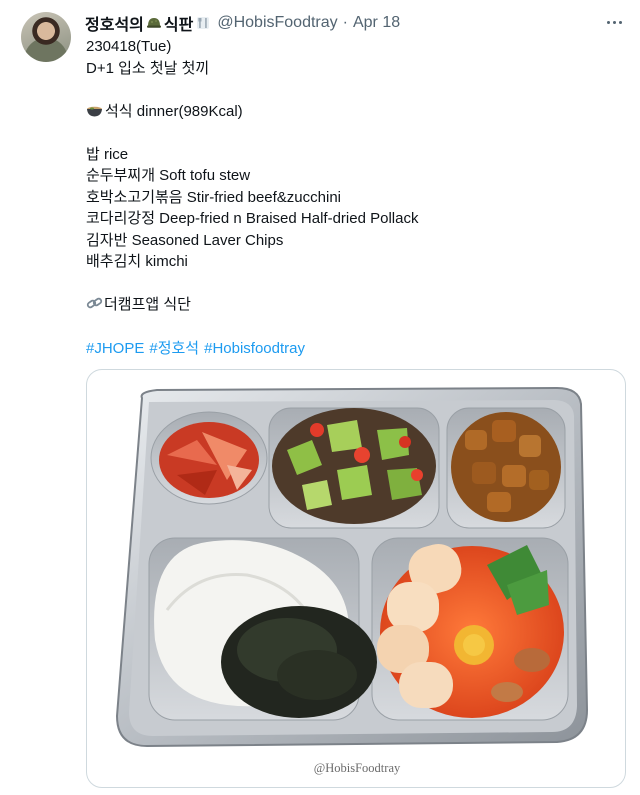  What do you see at coordinates (129, 46) in the screenshot?
I see `date-code: 230418(Tue)` at bounding box center [129, 46].